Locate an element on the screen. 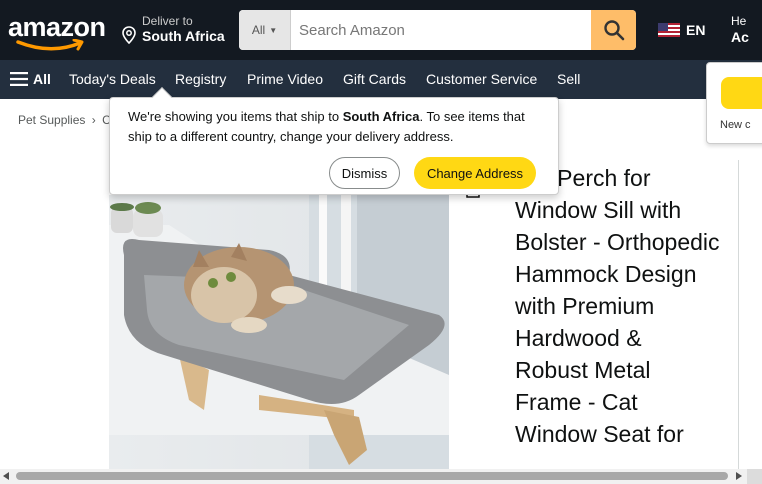 This screenshot has width=762, height=484. nav-link-registry: Registry is located at coordinates (200, 79).